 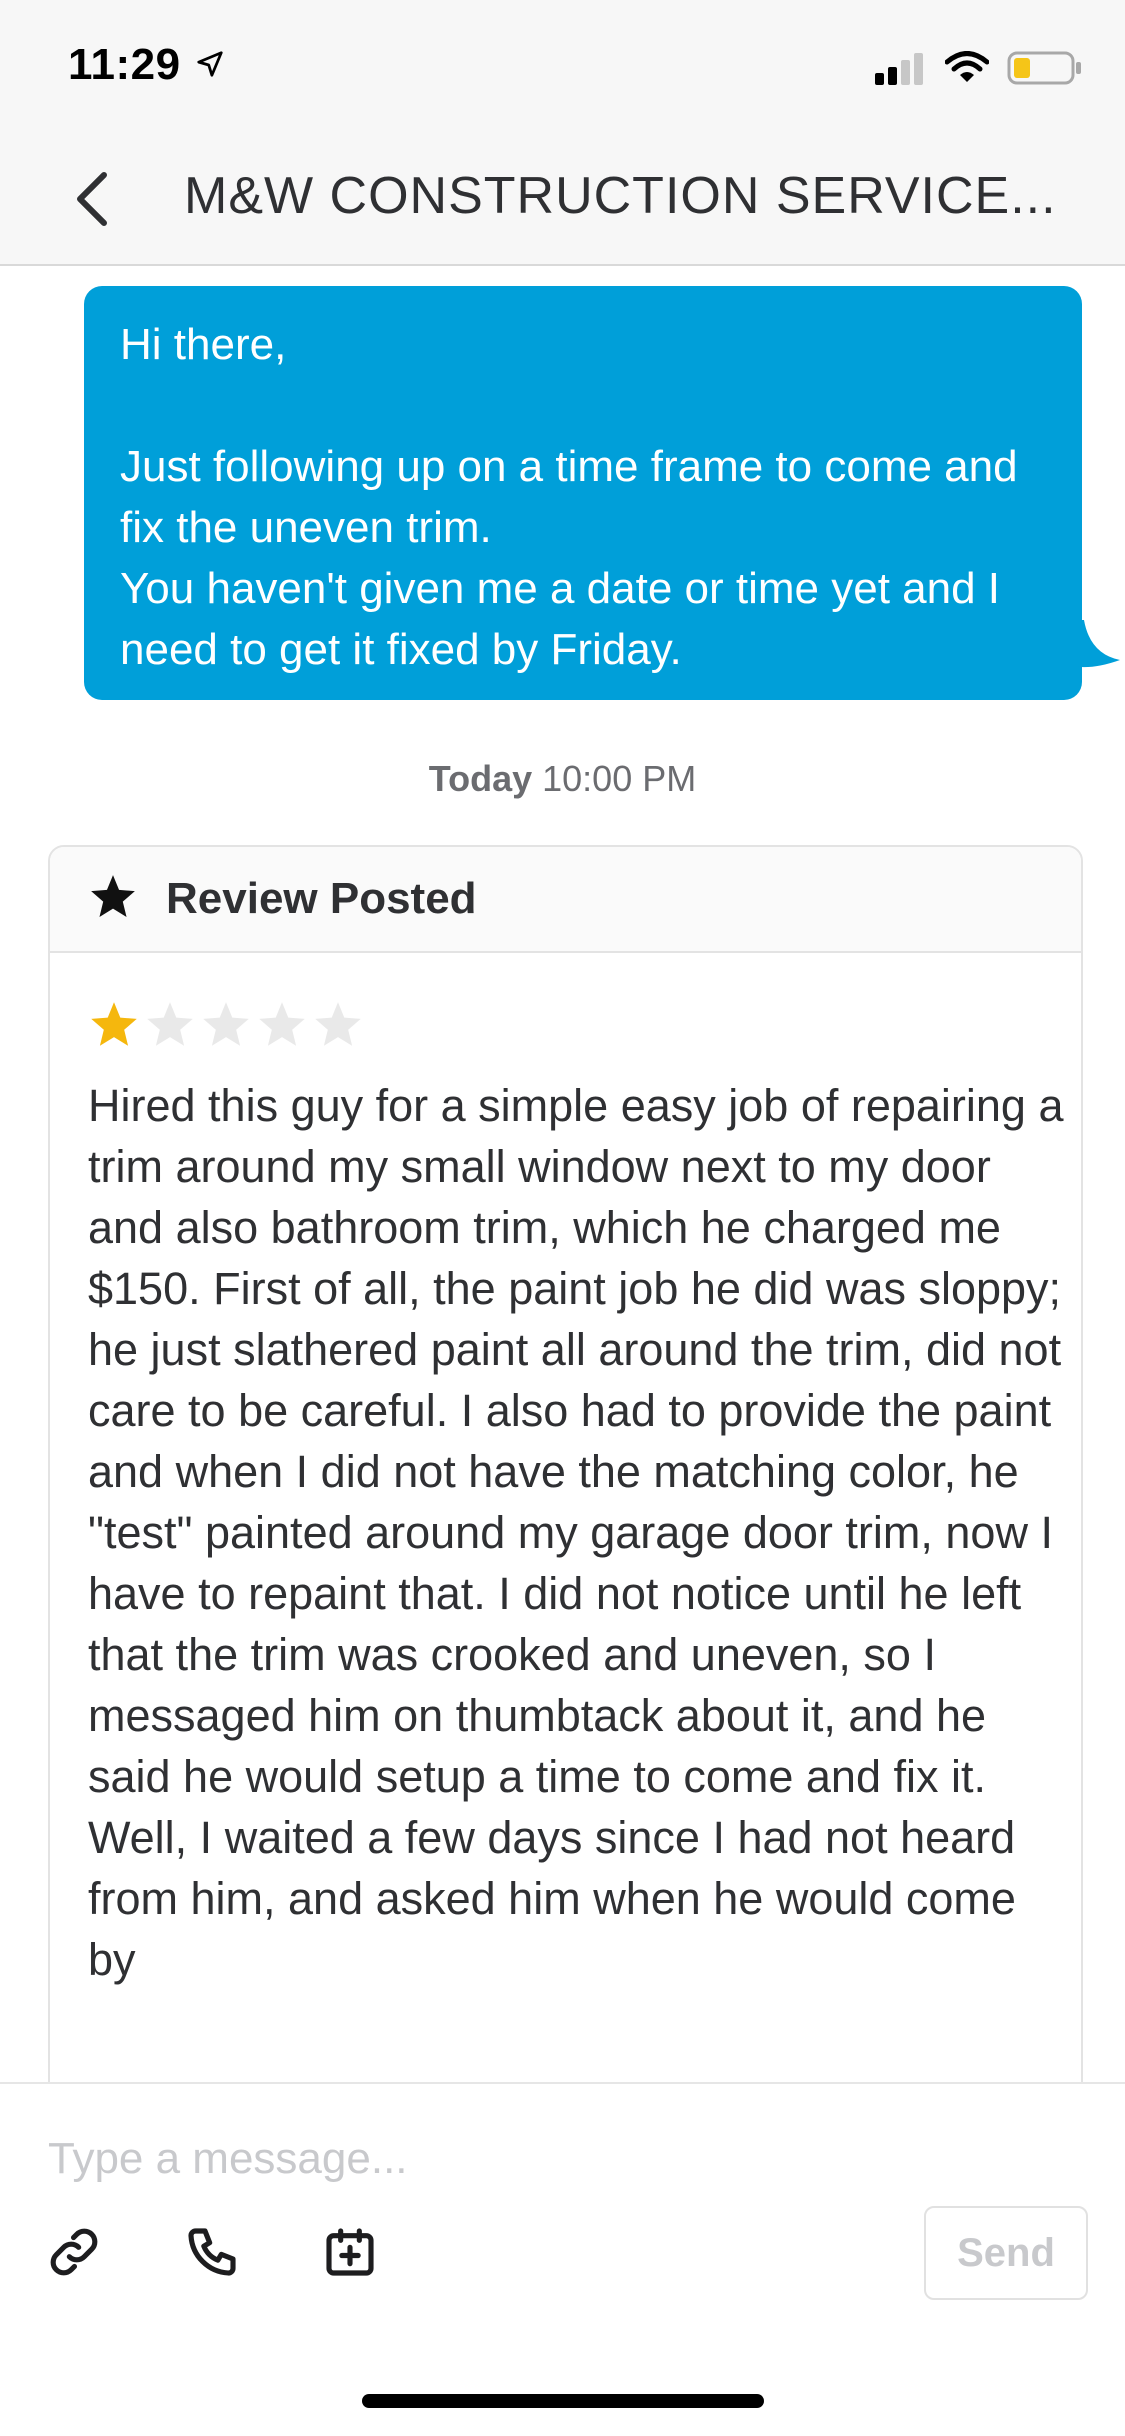 I want to click on location-arrow-icon, so click(x=210, y=65).